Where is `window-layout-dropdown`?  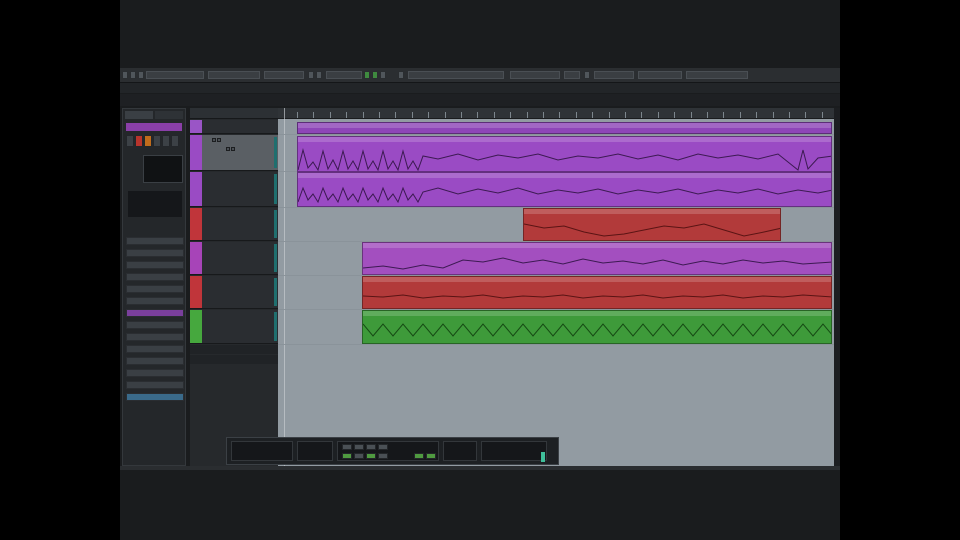 window-layout-dropdown is located at coordinates (717, 75).